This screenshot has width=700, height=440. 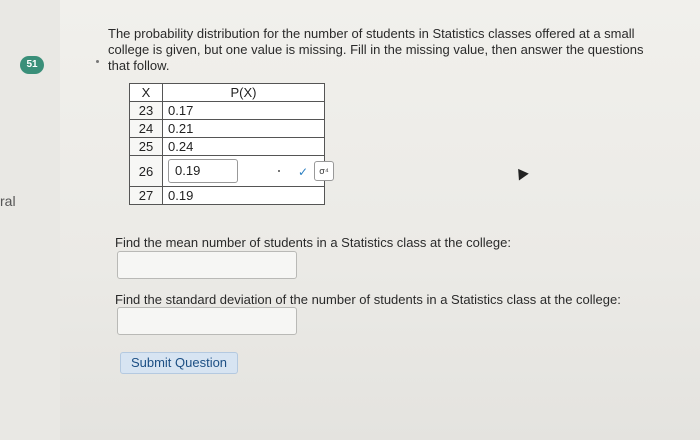 I want to click on question-number-badge: 51, so click(x=32, y=65).